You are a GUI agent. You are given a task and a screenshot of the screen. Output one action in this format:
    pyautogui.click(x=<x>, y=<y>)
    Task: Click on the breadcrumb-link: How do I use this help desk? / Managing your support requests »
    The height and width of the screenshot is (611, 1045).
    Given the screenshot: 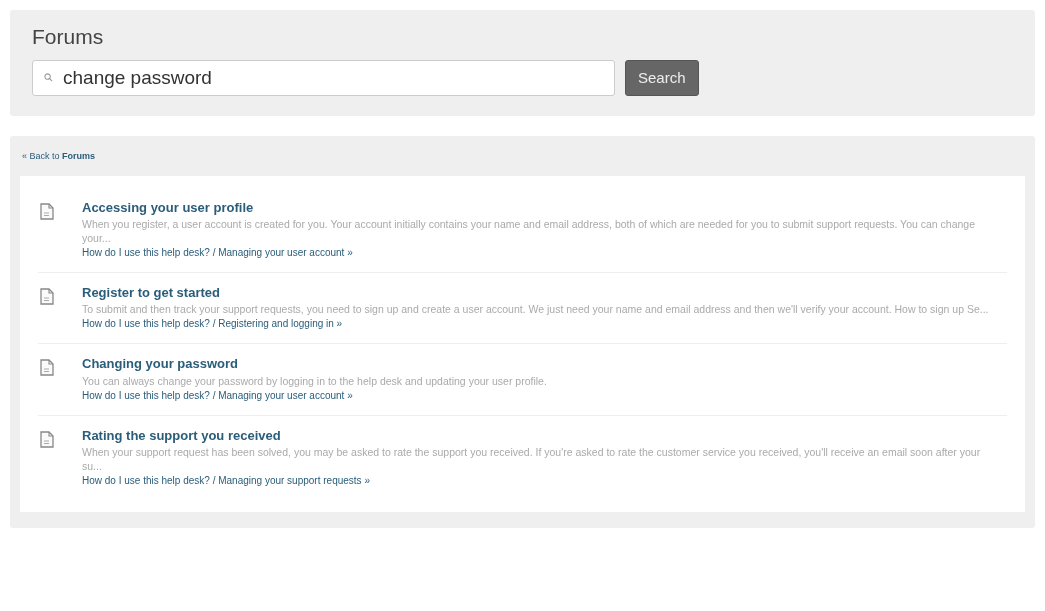 What is the action you would take?
    pyautogui.click(x=226, y=480)
    